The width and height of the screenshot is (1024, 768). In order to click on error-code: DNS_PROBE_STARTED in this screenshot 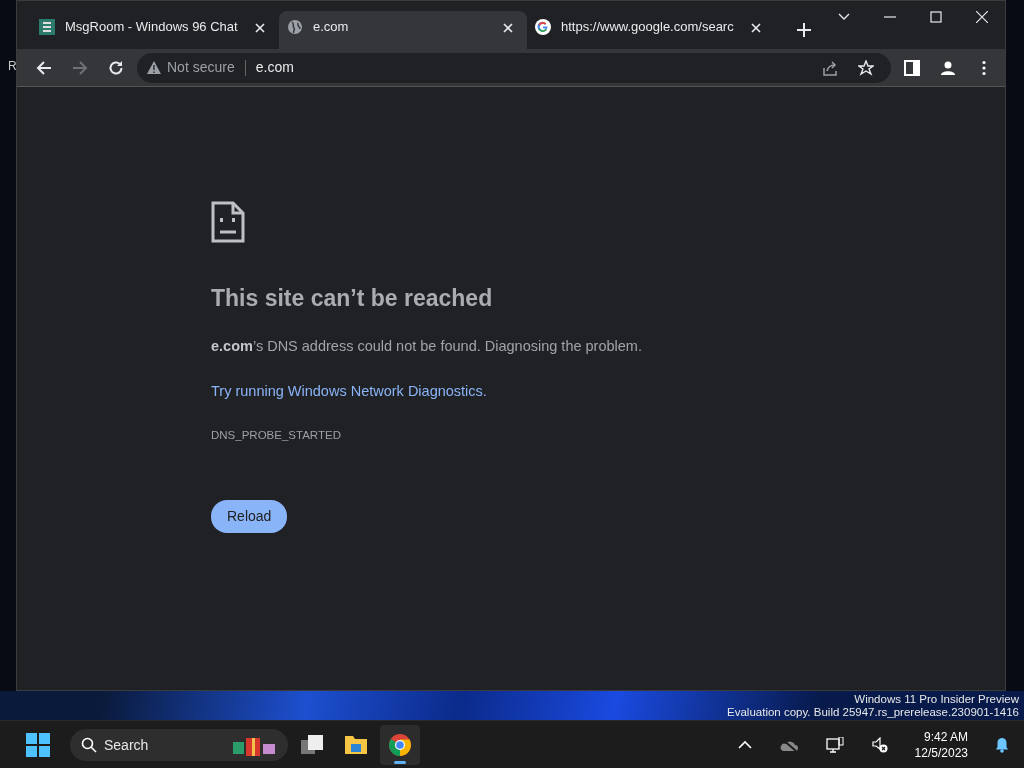, I will do `click(276, 435)`.